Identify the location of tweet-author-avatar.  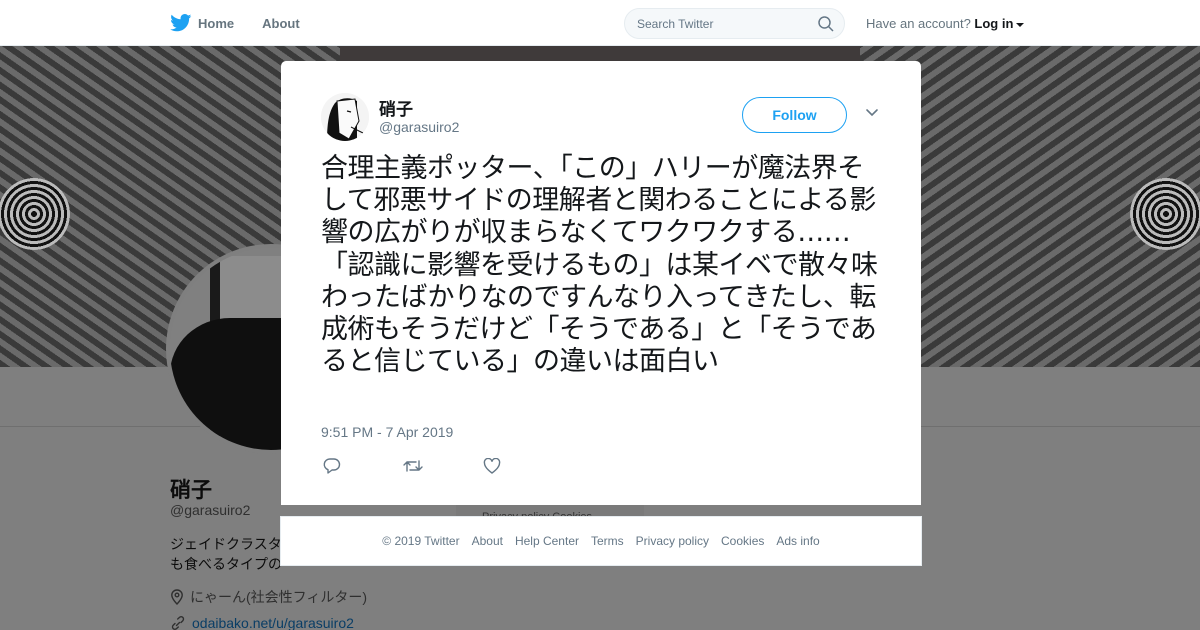
(345, 117).